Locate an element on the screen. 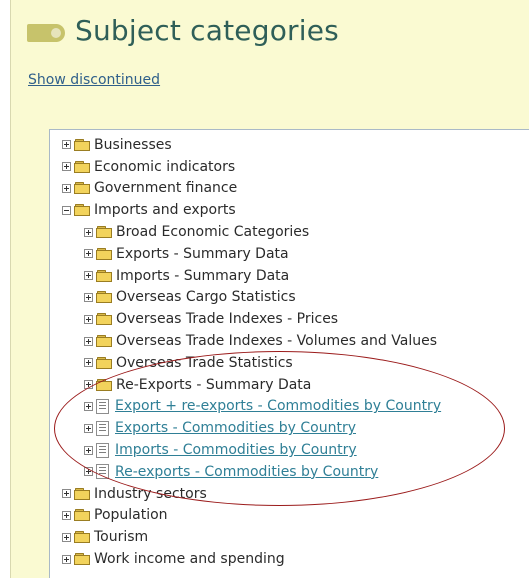  tree-node-imports-and-exports: Imports and exports is located at coordinates (251, 210).